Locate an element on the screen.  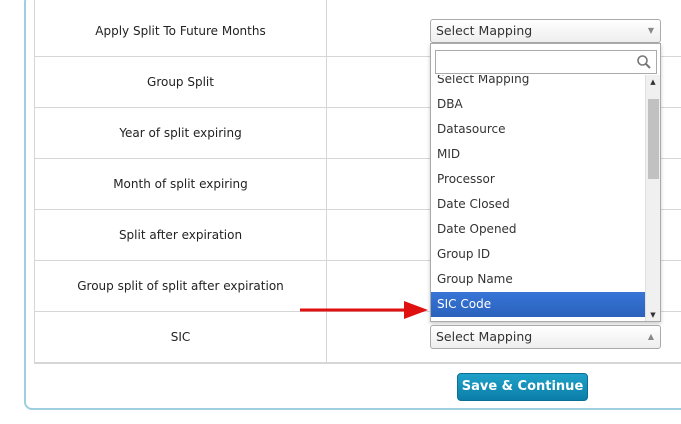
dropdown-search-input is located at coordinates (546, 62).